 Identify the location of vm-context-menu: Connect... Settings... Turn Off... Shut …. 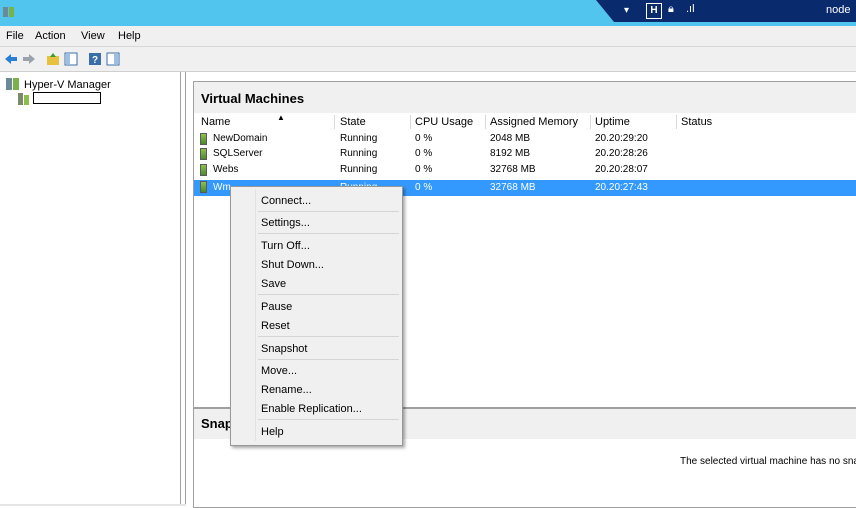
(316, 316).